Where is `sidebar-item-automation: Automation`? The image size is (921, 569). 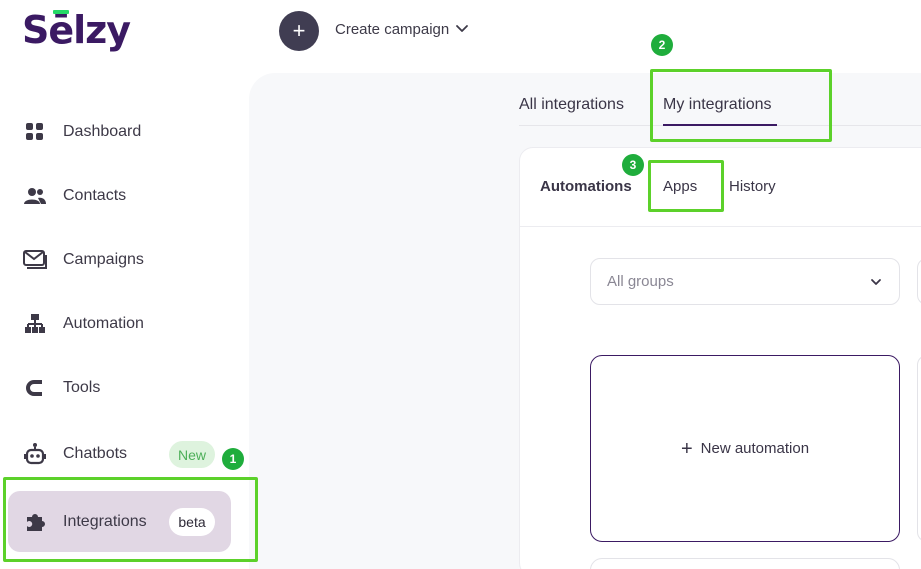 sidebar-item-automation: Automation is located at coordinates (125, 324).